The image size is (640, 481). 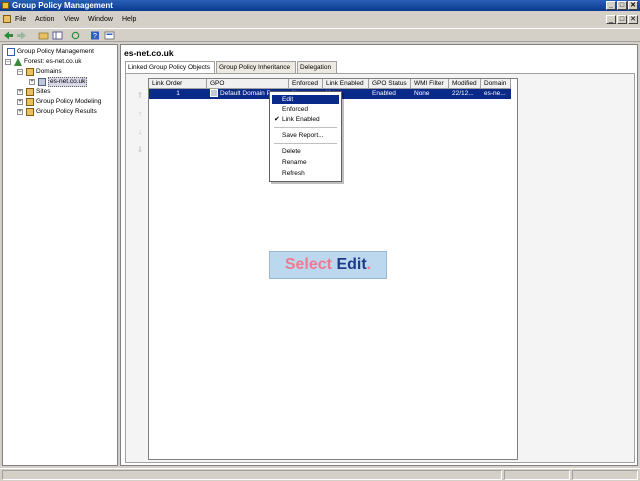 What do you see at coordinates (30, 72) in the screenshot?
I see `folder-icon` at bounding box center [30, 72].